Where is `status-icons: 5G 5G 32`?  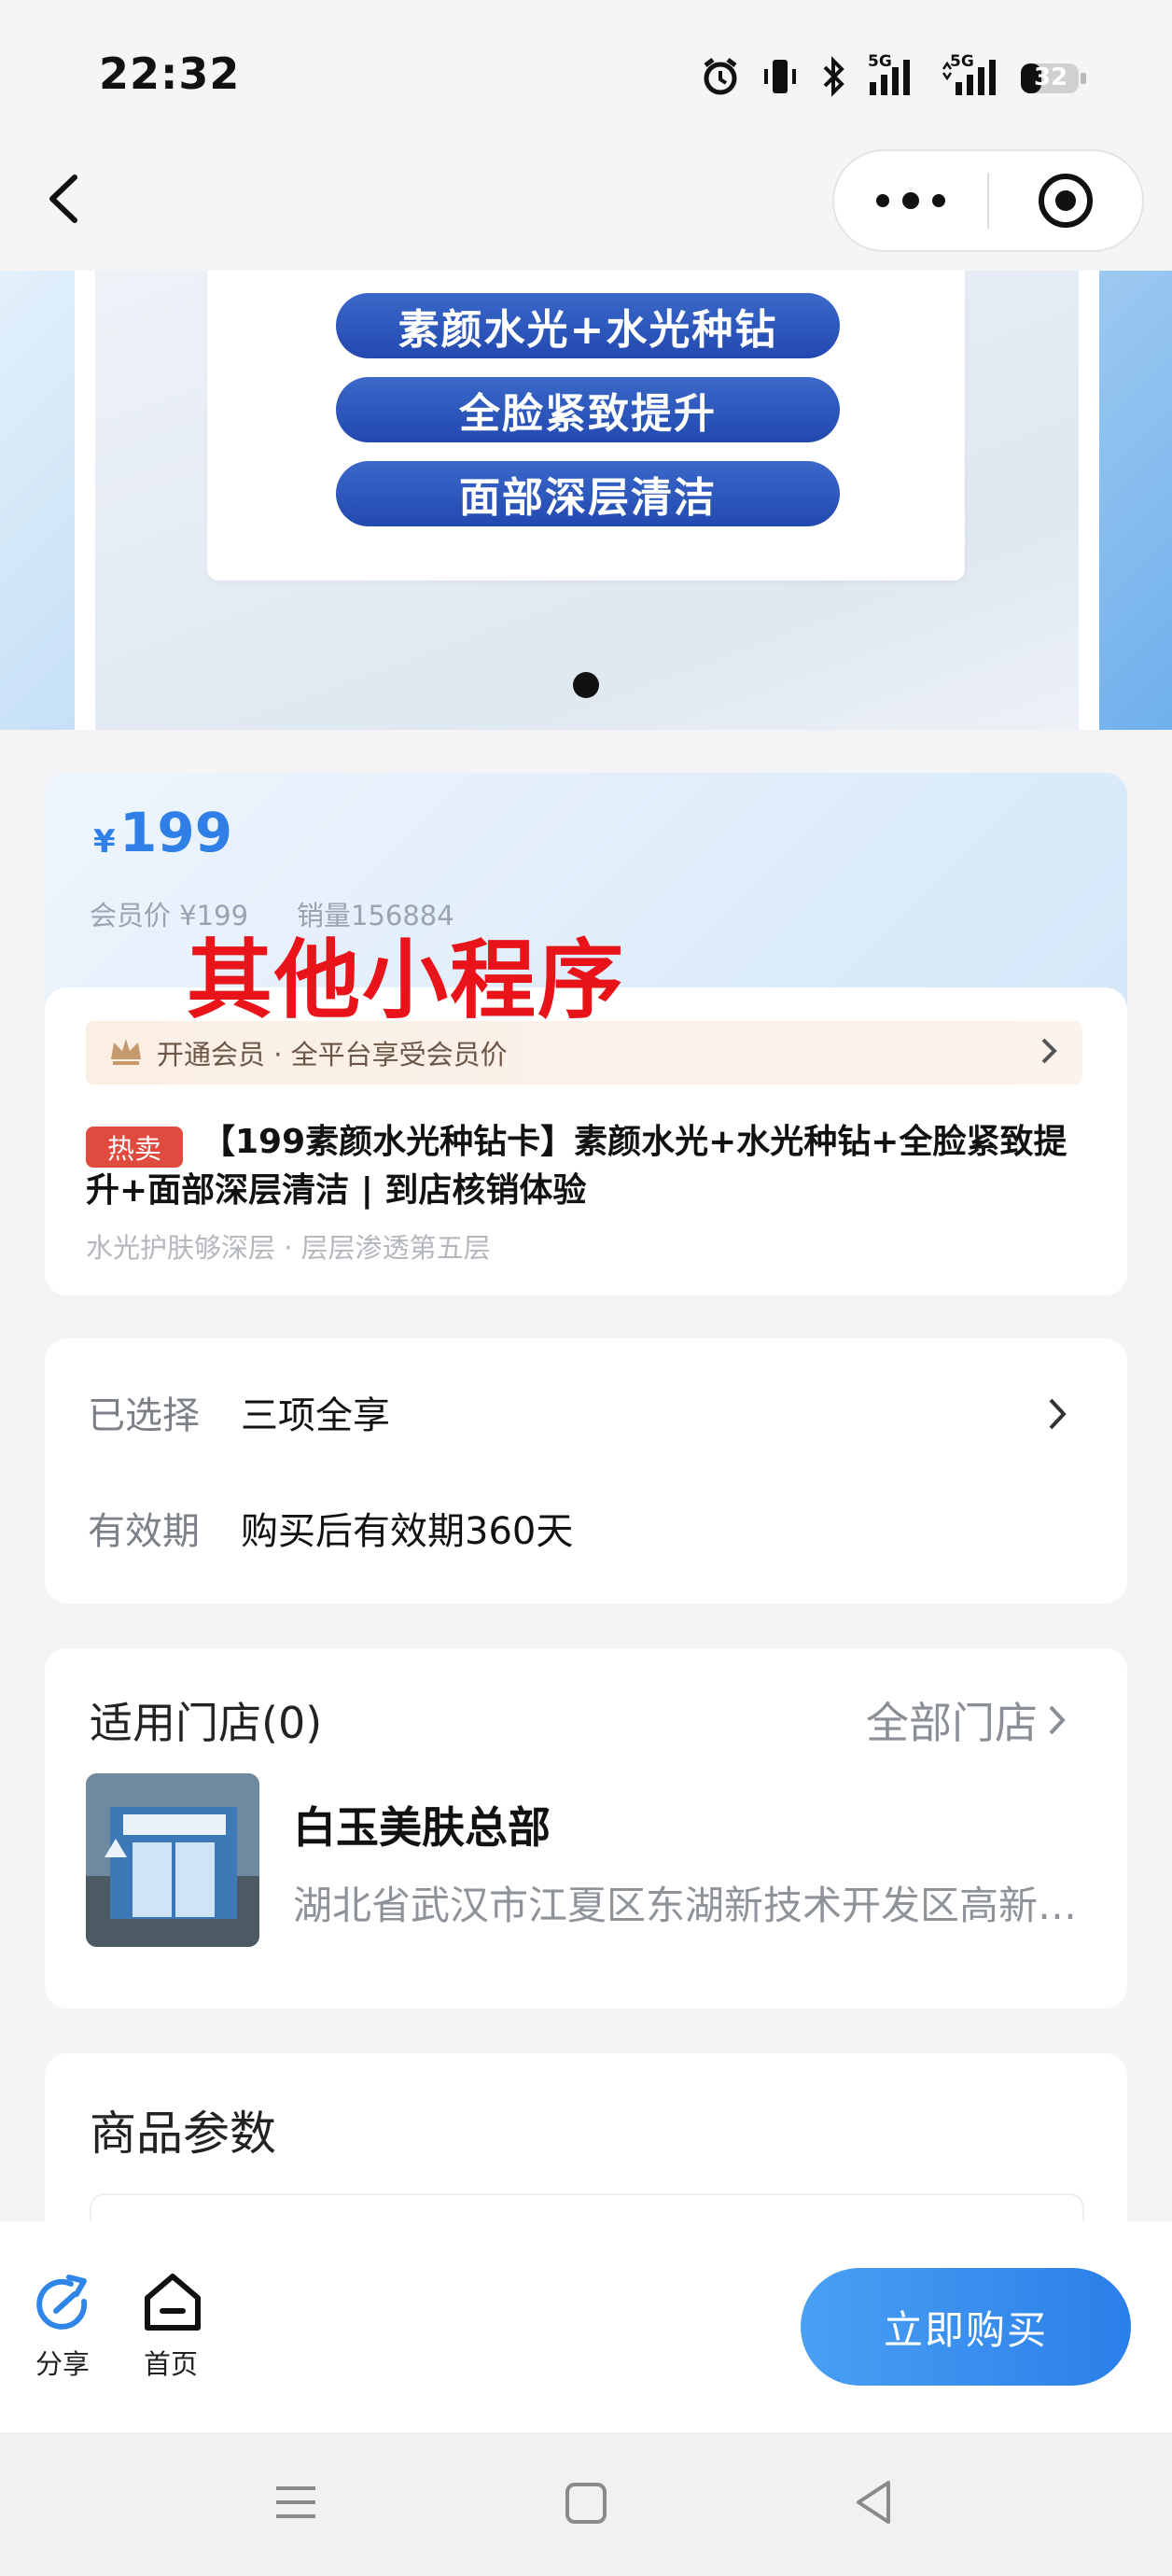 status-icons: 5G 5G 32 is located at coordinates (894, 78).